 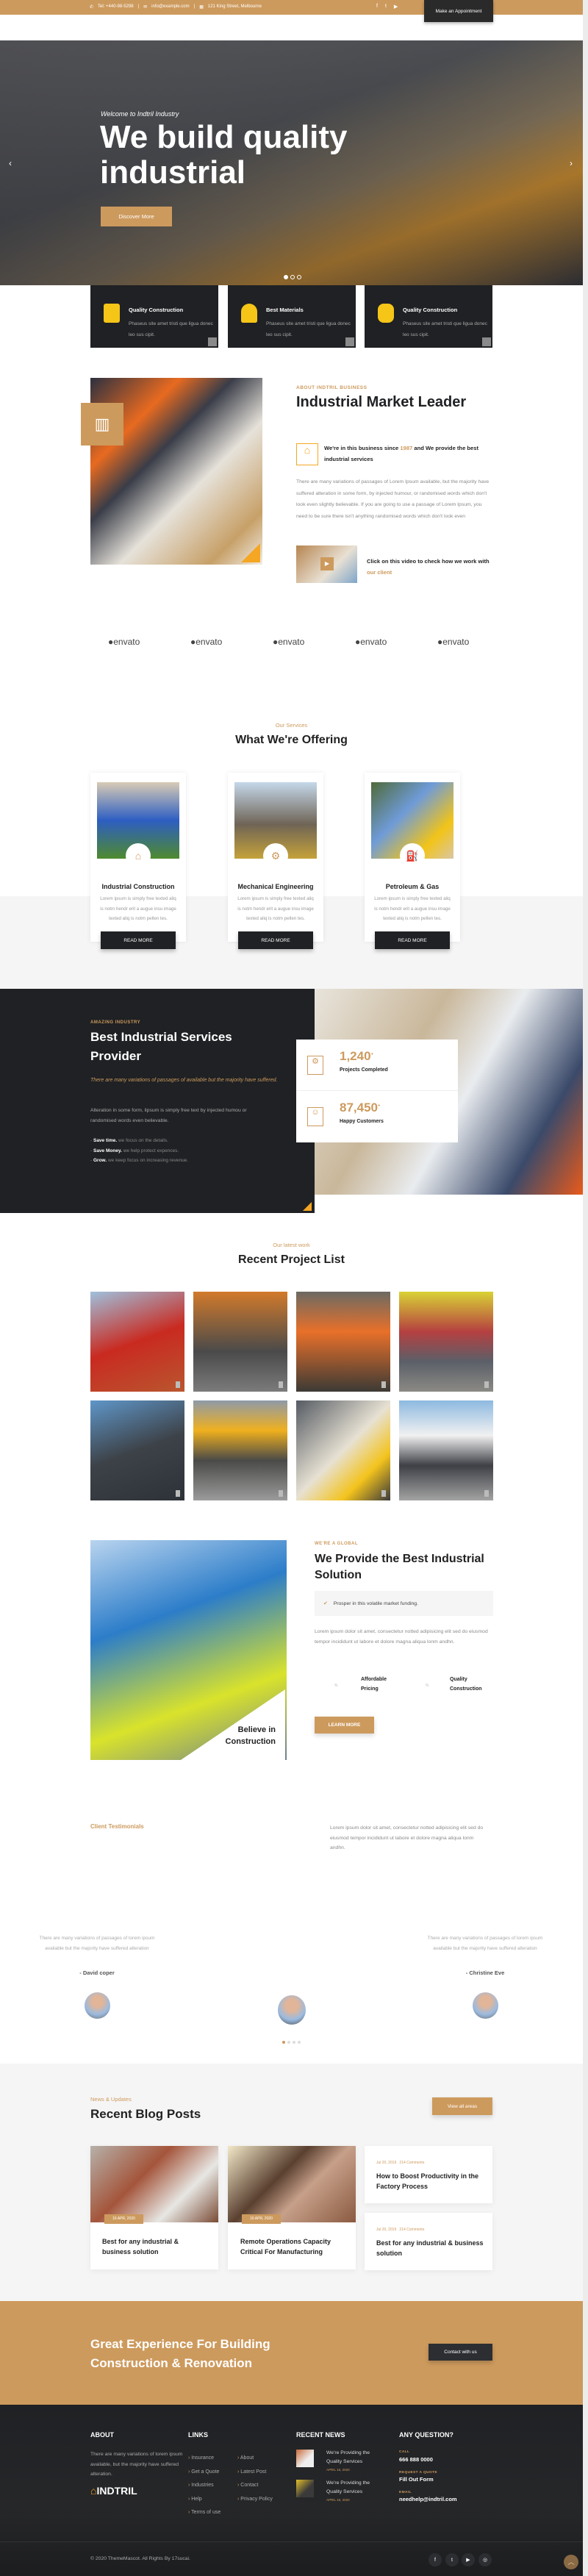 What do you see at coordinates (416, 2479) in the screenshot?
I see `fill-out-form-link: Fill Out Form` at bounding box center [416, 2479].